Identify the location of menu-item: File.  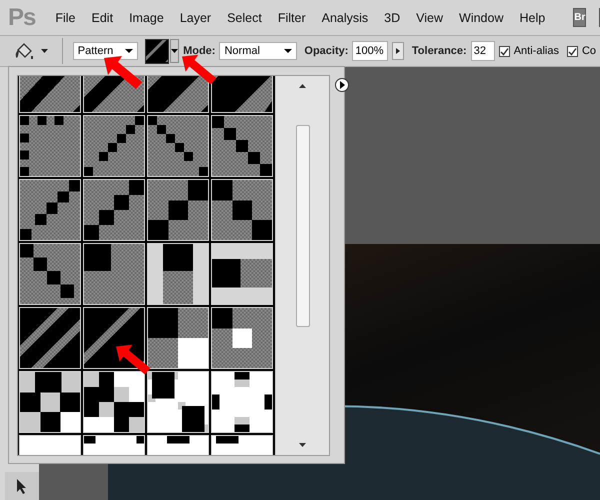
(67, 17).